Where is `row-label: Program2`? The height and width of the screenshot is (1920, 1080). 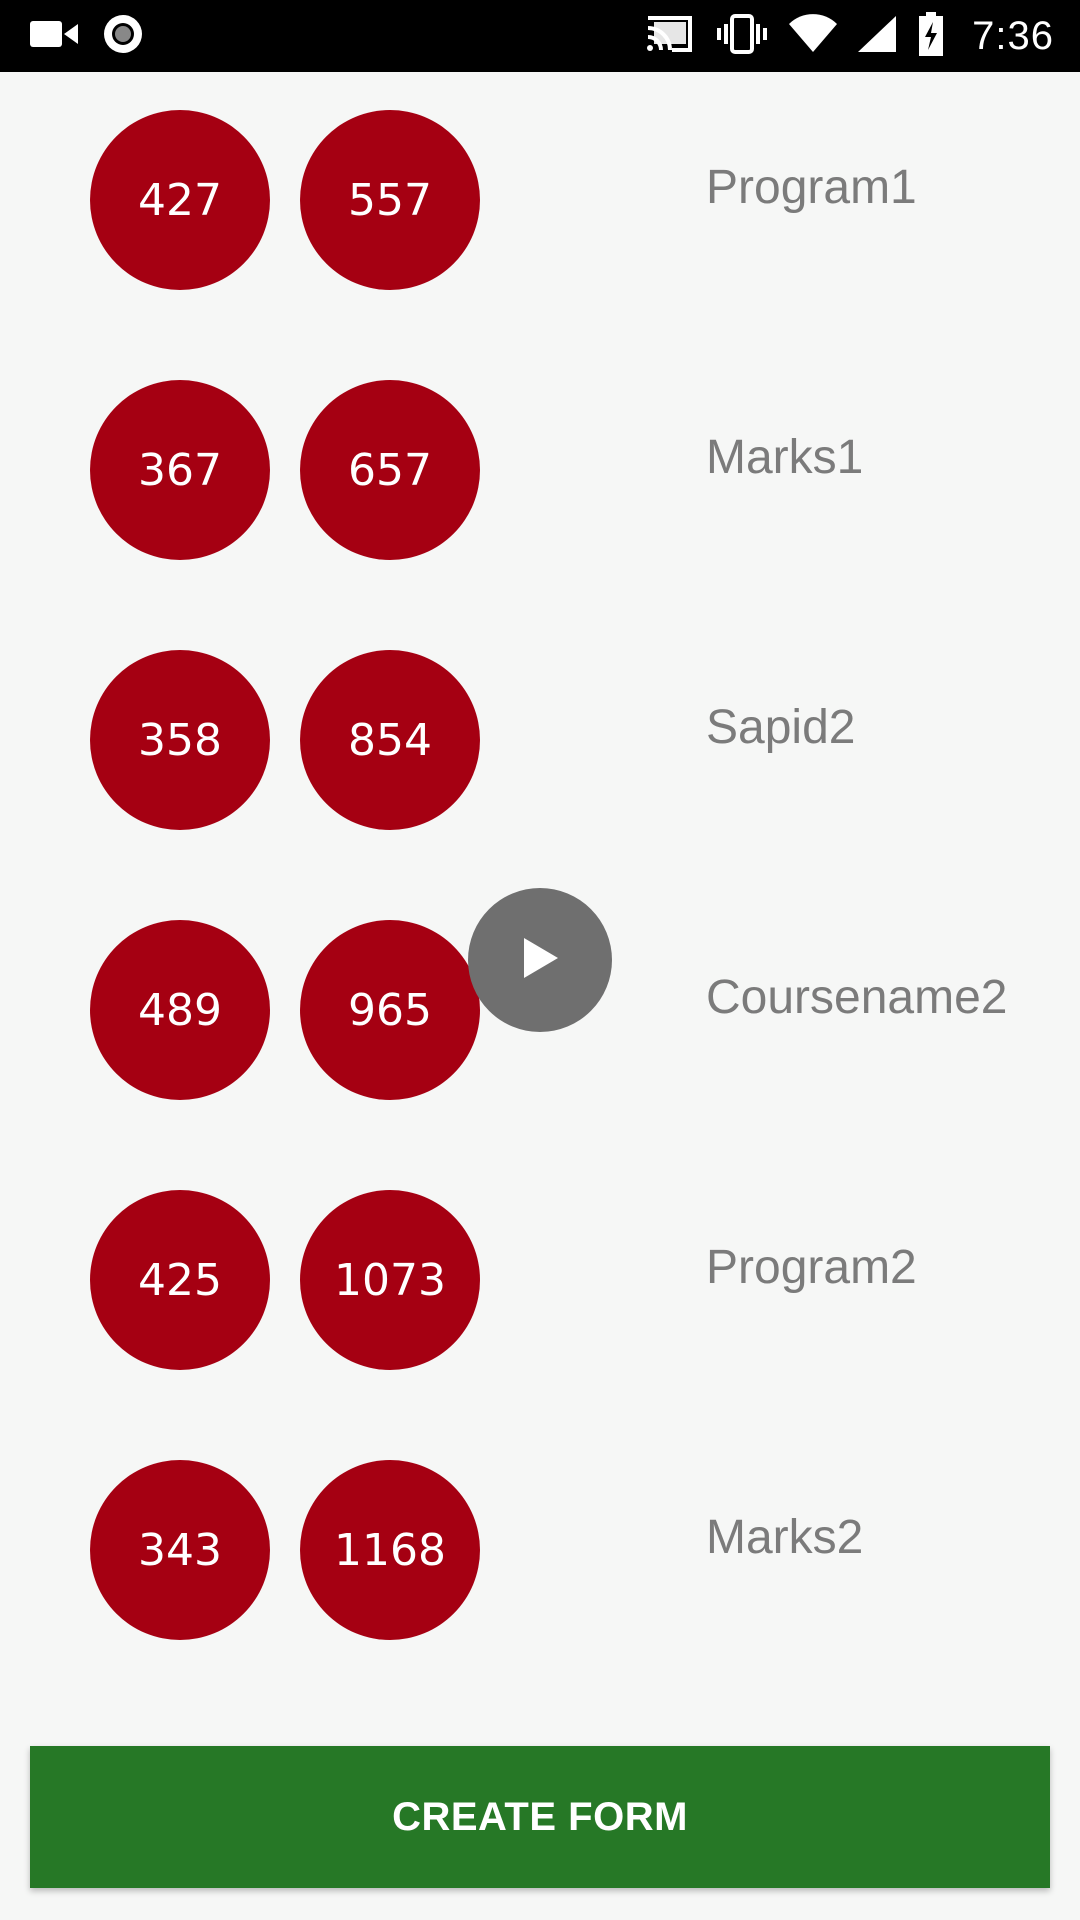 row-label: Program2 is located at coordinates (811, 1267).